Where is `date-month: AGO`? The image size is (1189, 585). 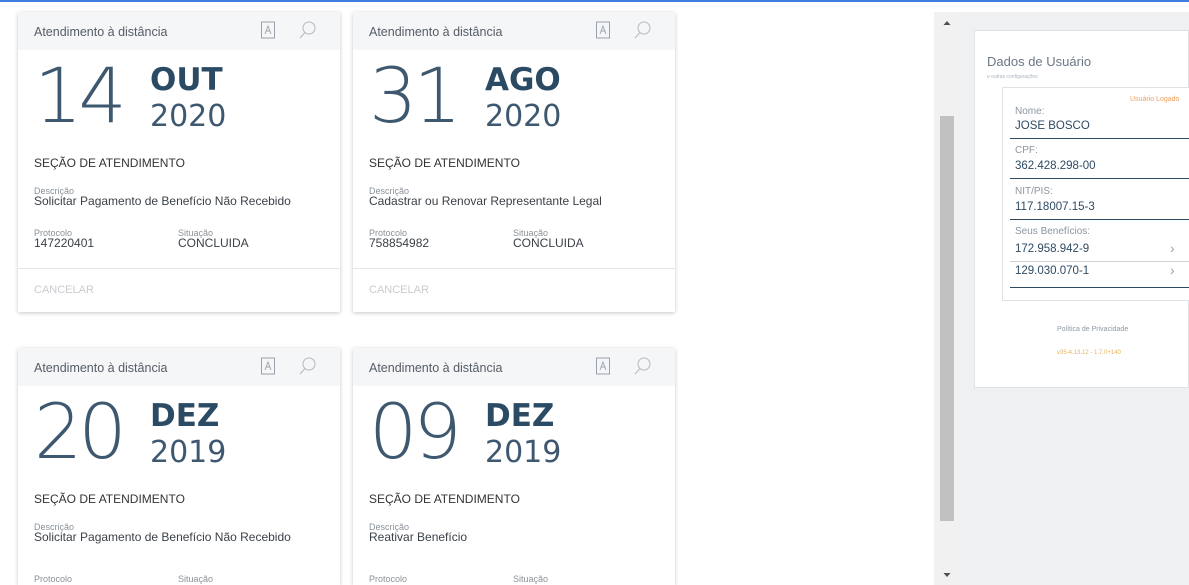 date-month: AGO is located at coordinates (523, 80).